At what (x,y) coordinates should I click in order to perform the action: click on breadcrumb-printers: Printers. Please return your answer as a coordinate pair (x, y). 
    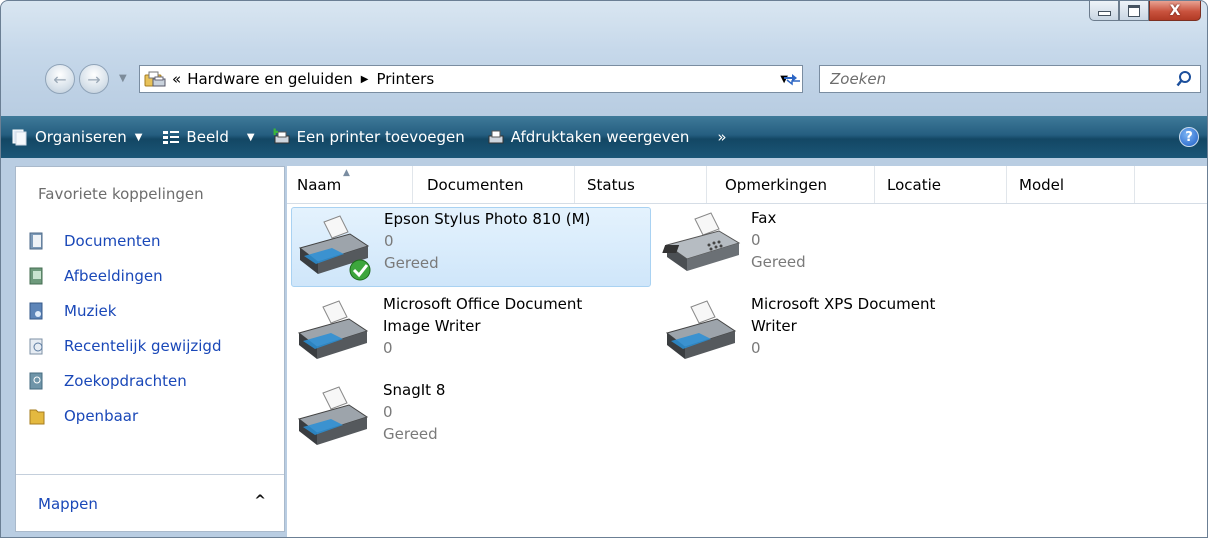
    Looking at the image, I should click on (405, 79).